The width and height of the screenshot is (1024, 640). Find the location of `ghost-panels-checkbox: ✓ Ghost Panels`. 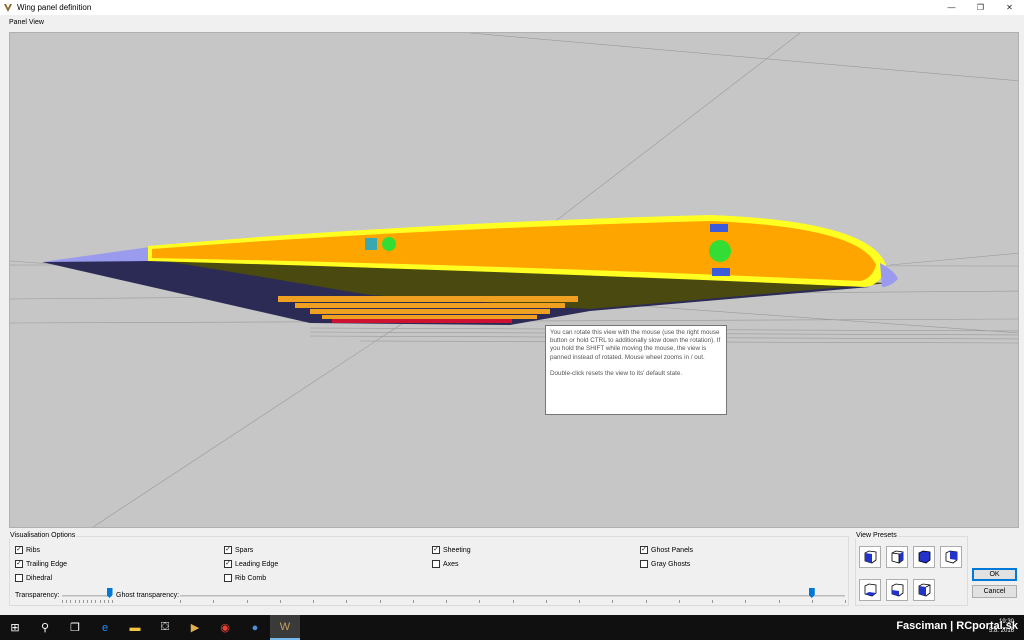

ghost-panels-checkbox: ✓ Ghost Panels is located at coordinates (666, 550).